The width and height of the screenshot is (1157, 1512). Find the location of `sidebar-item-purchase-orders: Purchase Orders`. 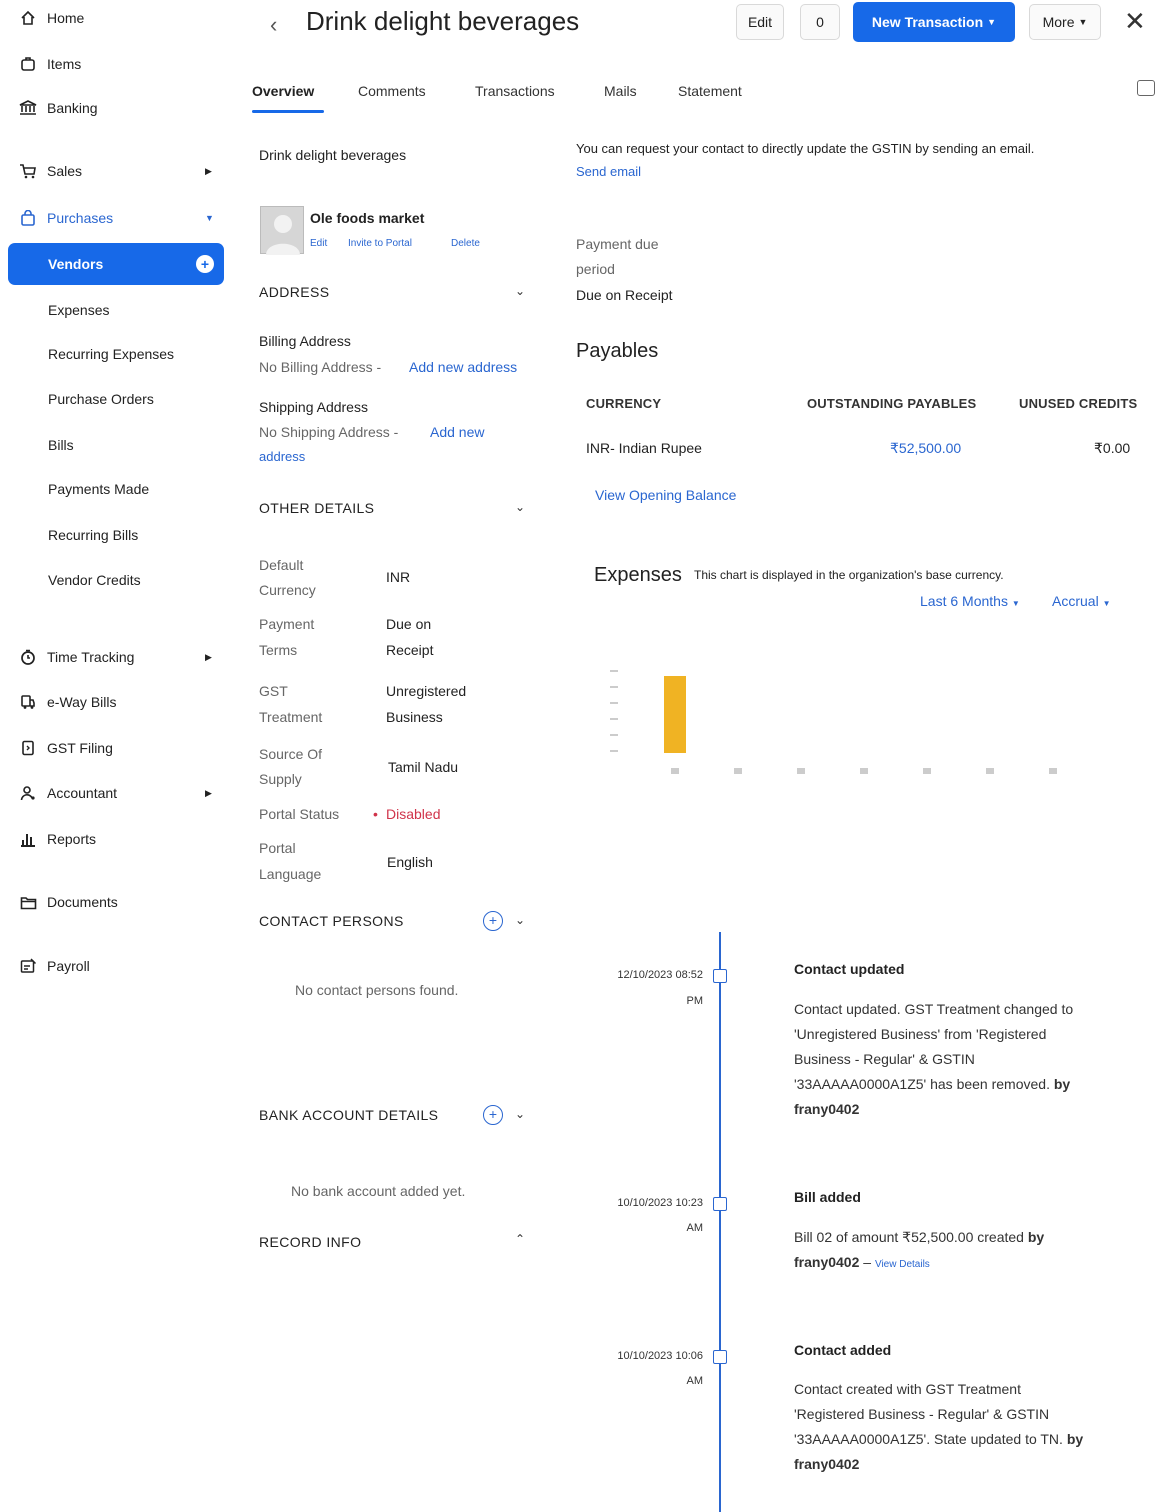

sidebar-item-purchase-orders: Purchase Orders is located at coordinates (116, 399).